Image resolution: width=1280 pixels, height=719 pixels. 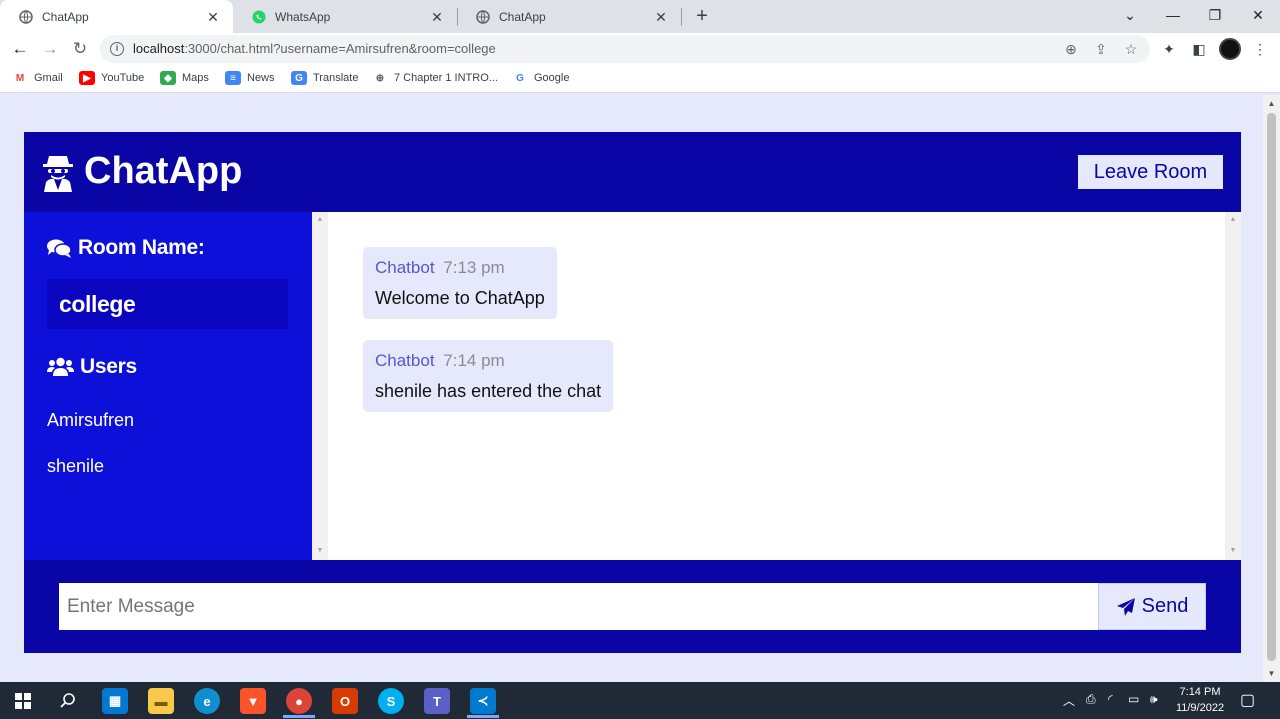 What do you see at coordinates (1199, 49) in the screenshot?
I see `side-panel-icon: ◧` at bounding box center [1199, 49].